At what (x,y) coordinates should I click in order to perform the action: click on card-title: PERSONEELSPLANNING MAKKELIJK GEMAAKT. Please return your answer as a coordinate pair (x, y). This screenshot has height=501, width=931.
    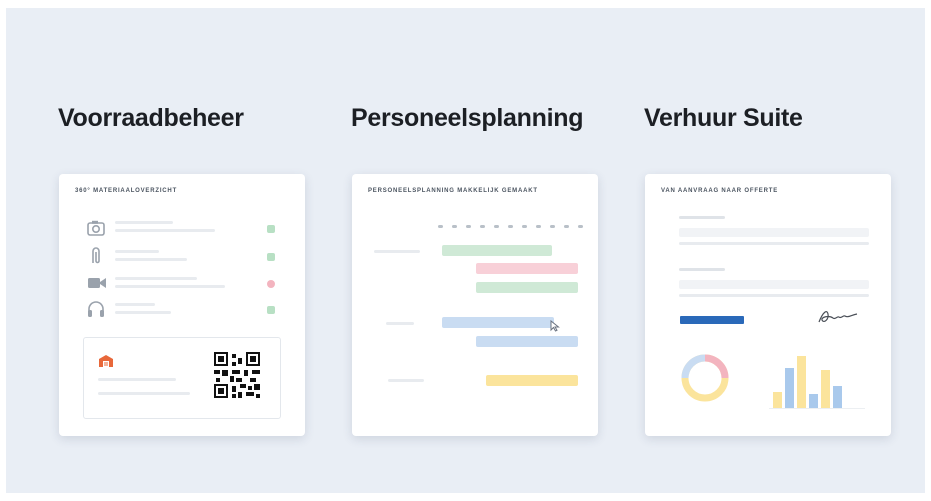
    Looking at the image, I should click on (453, 191).